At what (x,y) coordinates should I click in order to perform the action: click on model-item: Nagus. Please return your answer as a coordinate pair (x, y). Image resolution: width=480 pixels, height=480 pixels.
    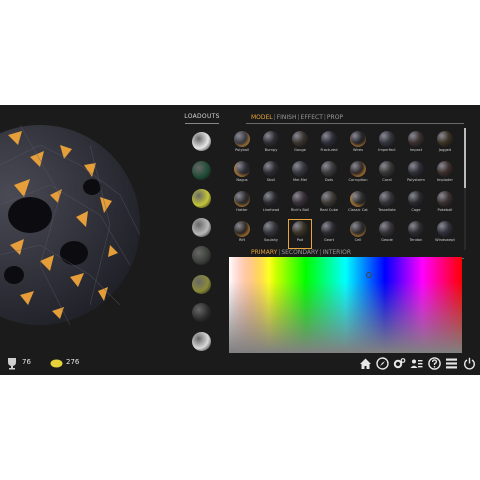
    Looking at the image, I should click on (242, 174).